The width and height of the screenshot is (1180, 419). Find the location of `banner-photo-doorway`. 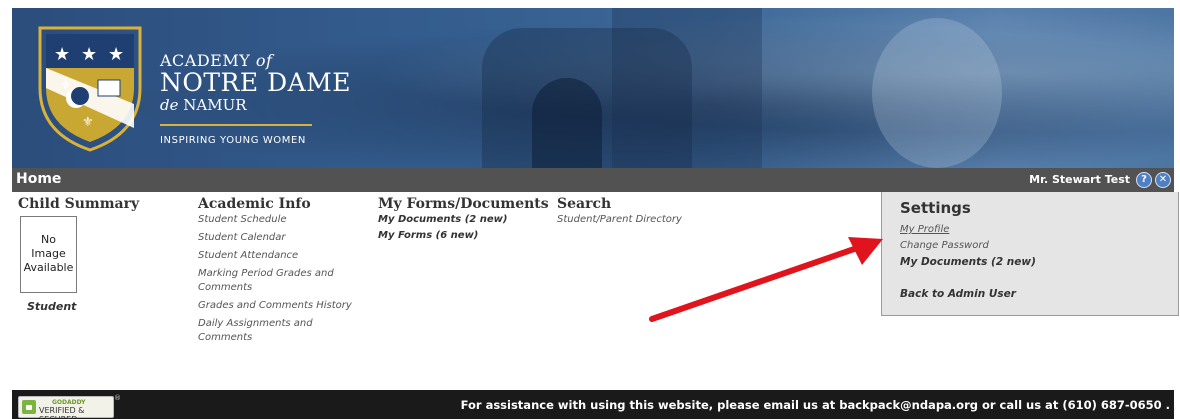

banner-photo-doorway is located at coordinates (567, 123).